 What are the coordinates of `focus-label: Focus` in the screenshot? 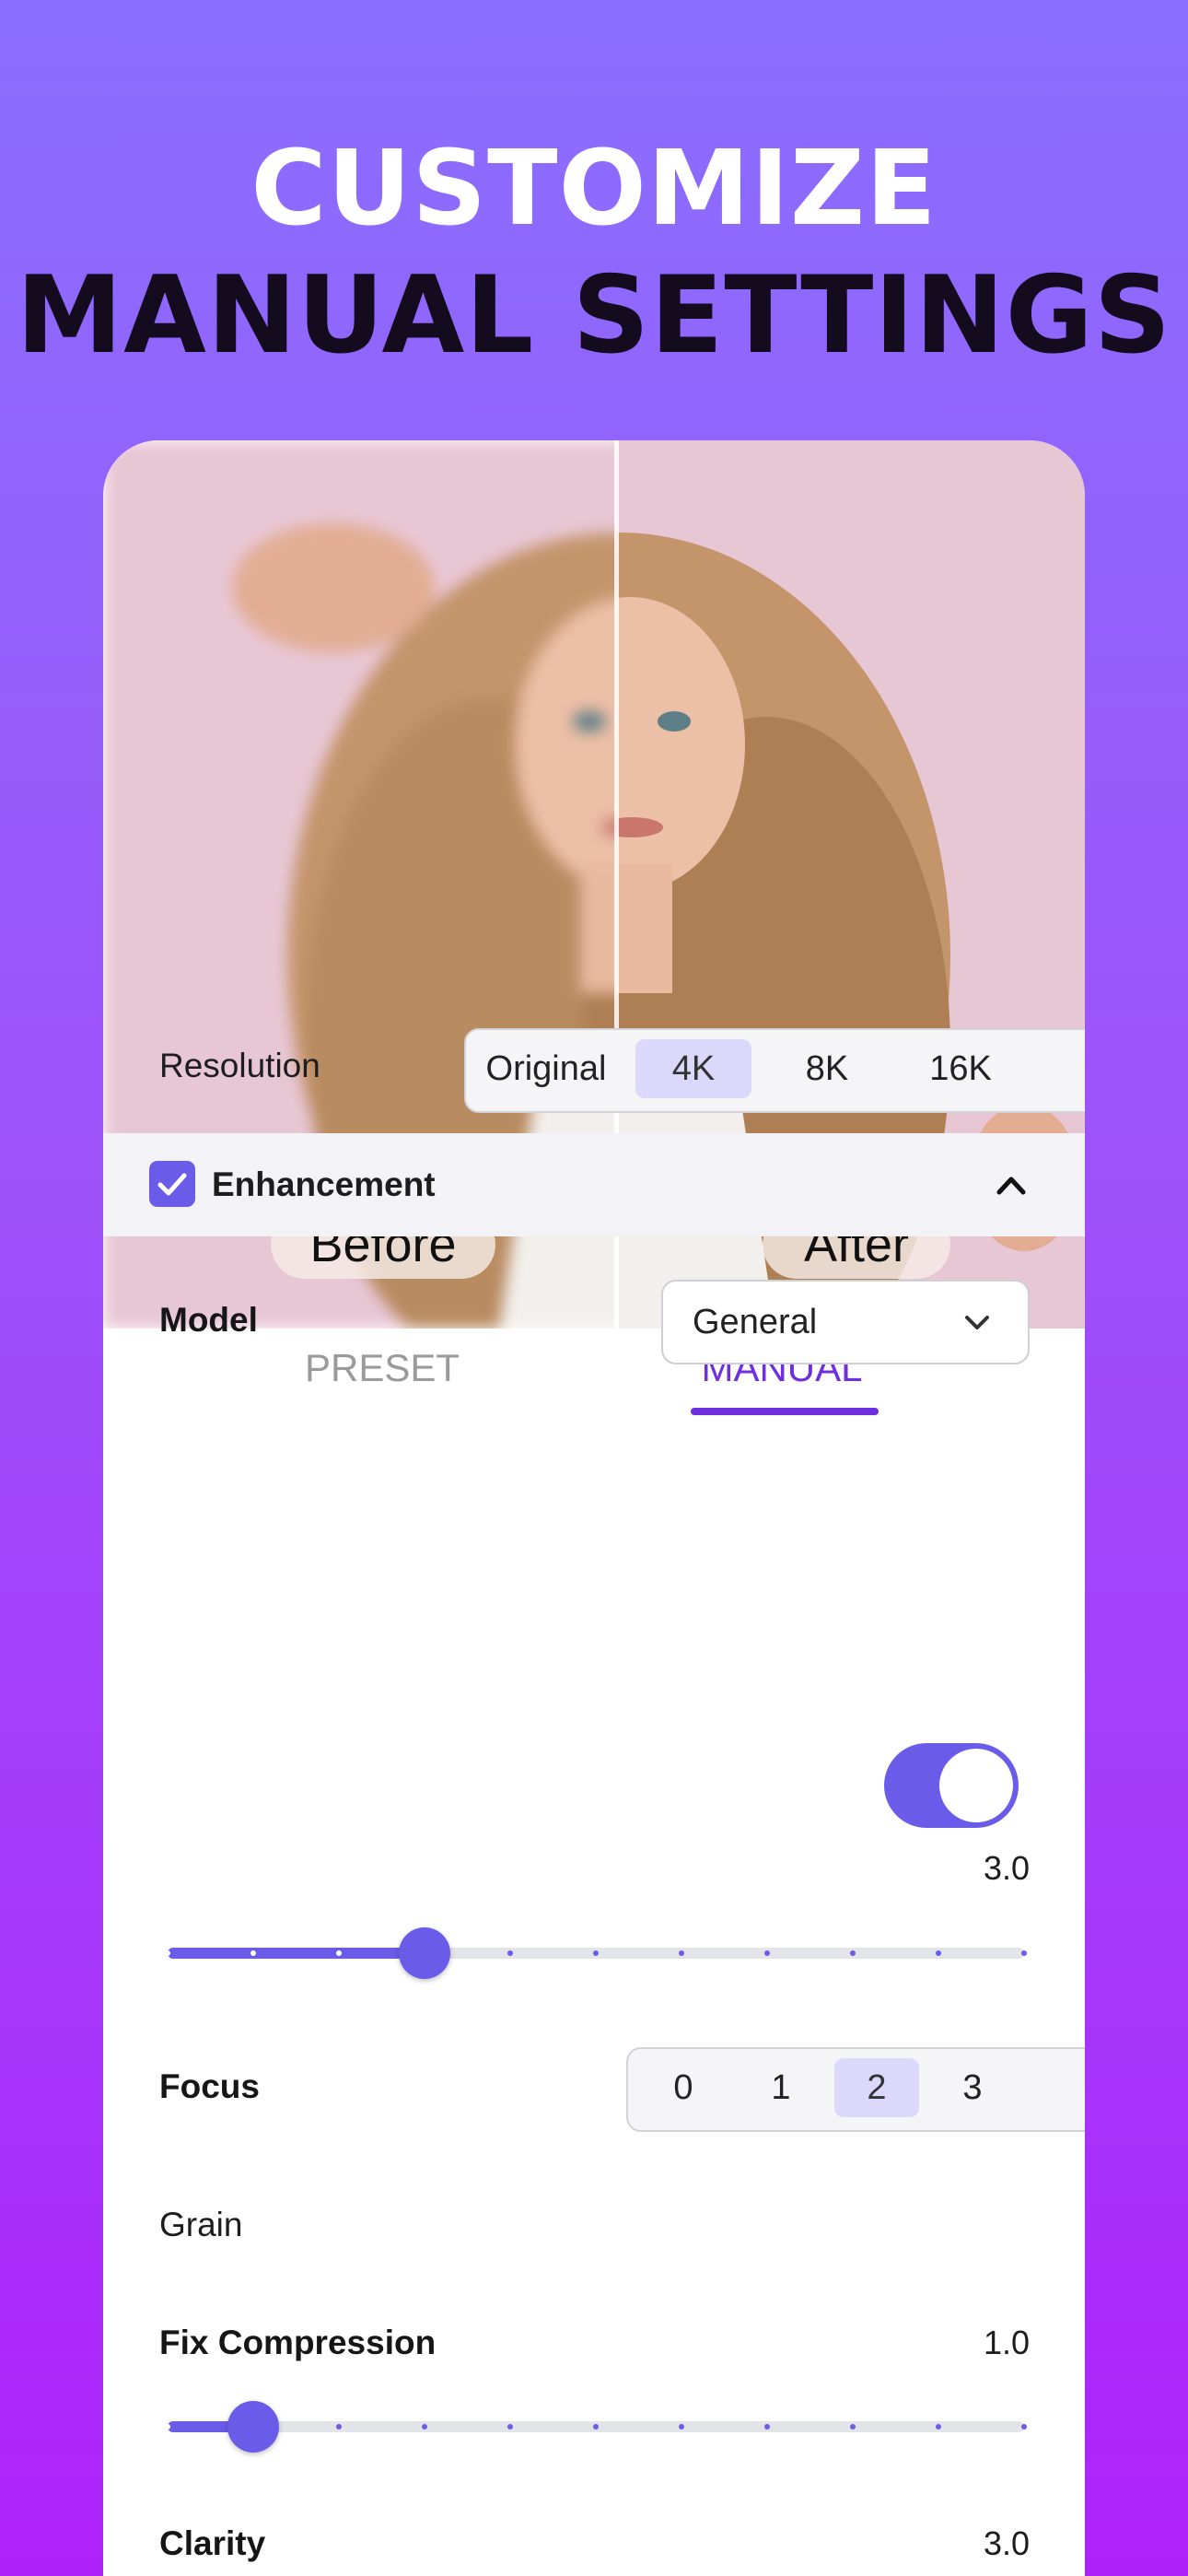 It's located at (209, 2086).